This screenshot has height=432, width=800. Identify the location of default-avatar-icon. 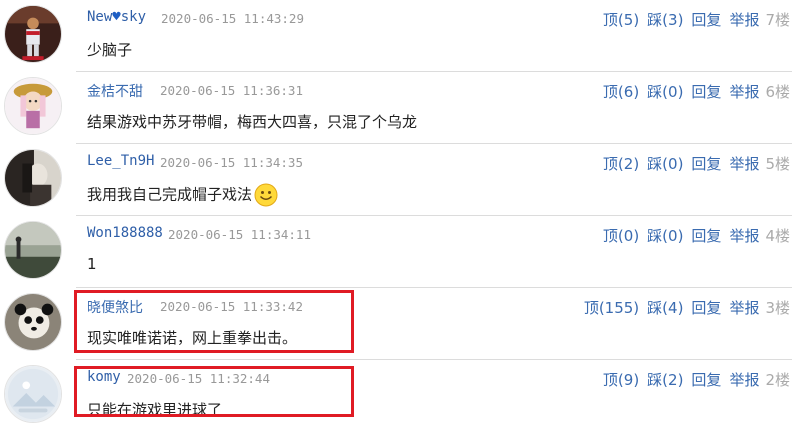
(33, 394).